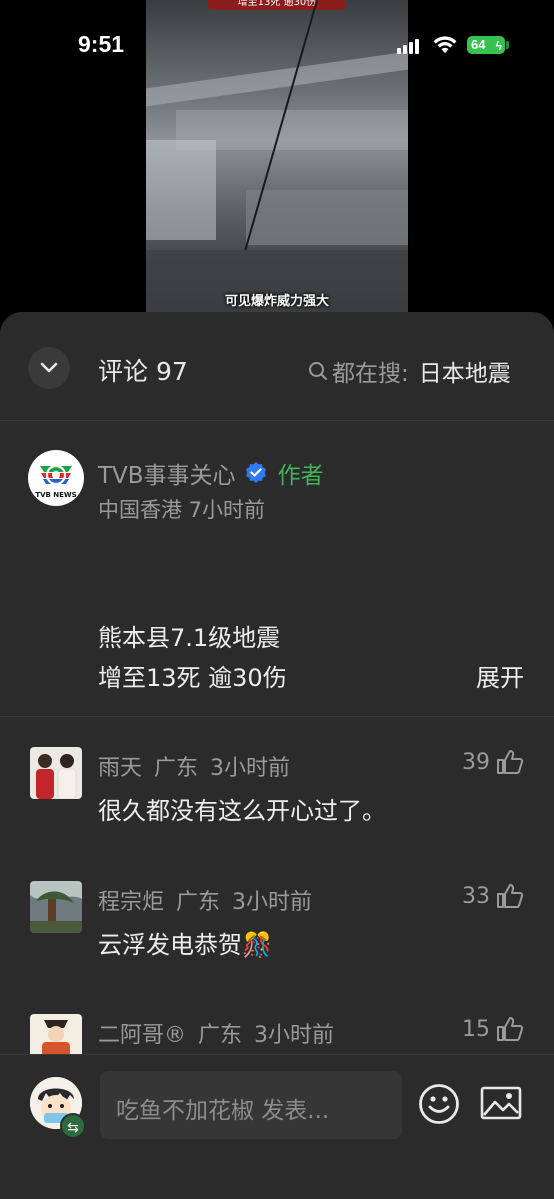 This screenshot has width=554, height=1199. Describe the element at coordinates (465, 371) in the screenshot. I see `search-term: 日本地震` at that location.